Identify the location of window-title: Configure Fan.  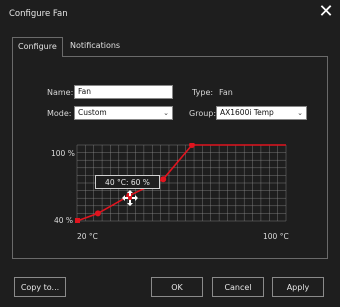
(38, 14).